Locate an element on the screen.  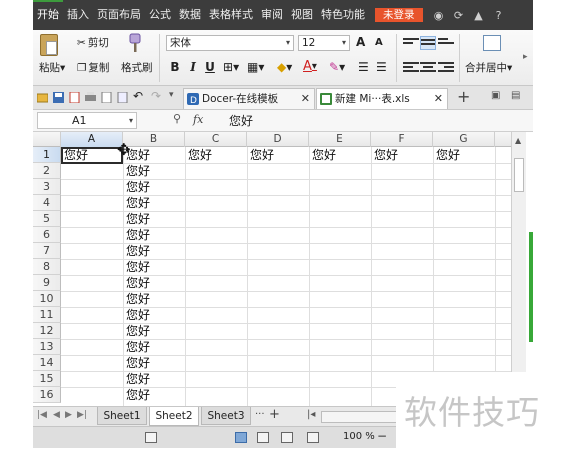
reading-mode-icon is located at coordinates (287, 437).